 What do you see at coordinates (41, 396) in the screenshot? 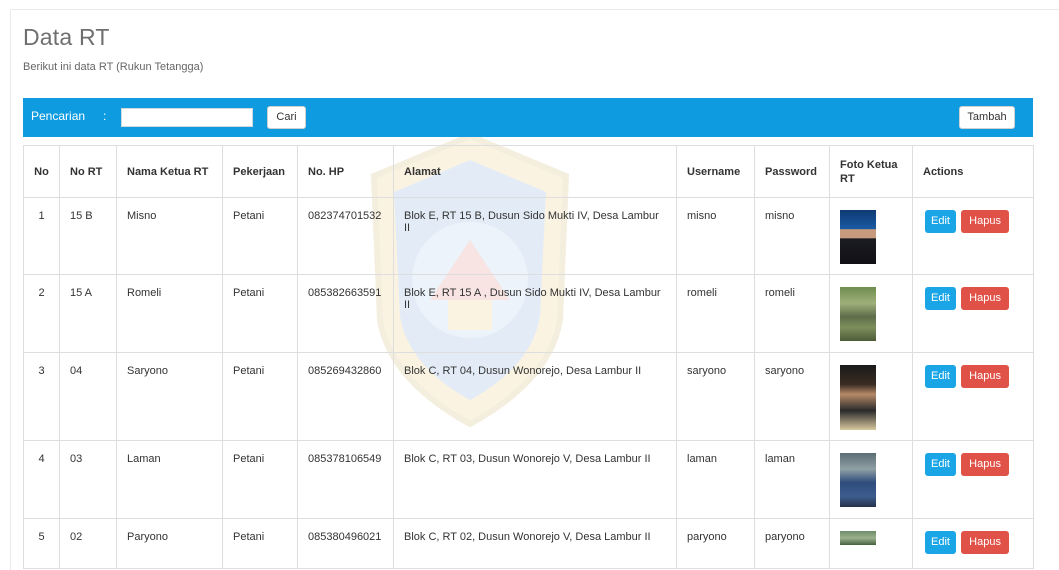
I see `cell-no: 3` at bounding box center [41, 396].